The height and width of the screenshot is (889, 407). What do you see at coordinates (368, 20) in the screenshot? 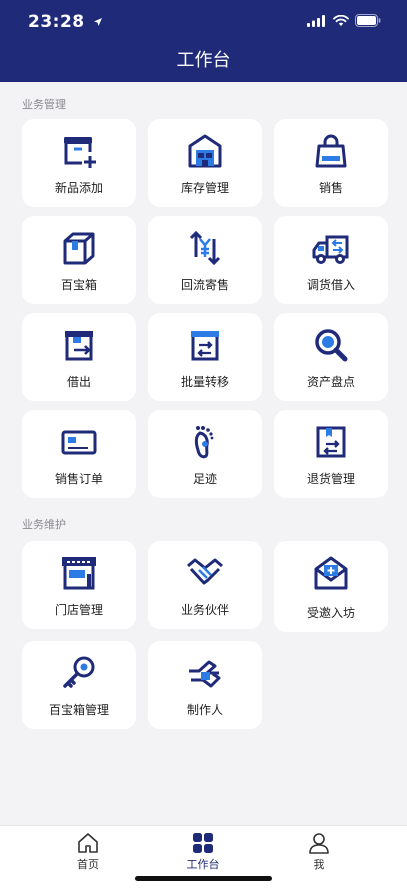
I see `battery-icon` at bounding box center [368, 20].